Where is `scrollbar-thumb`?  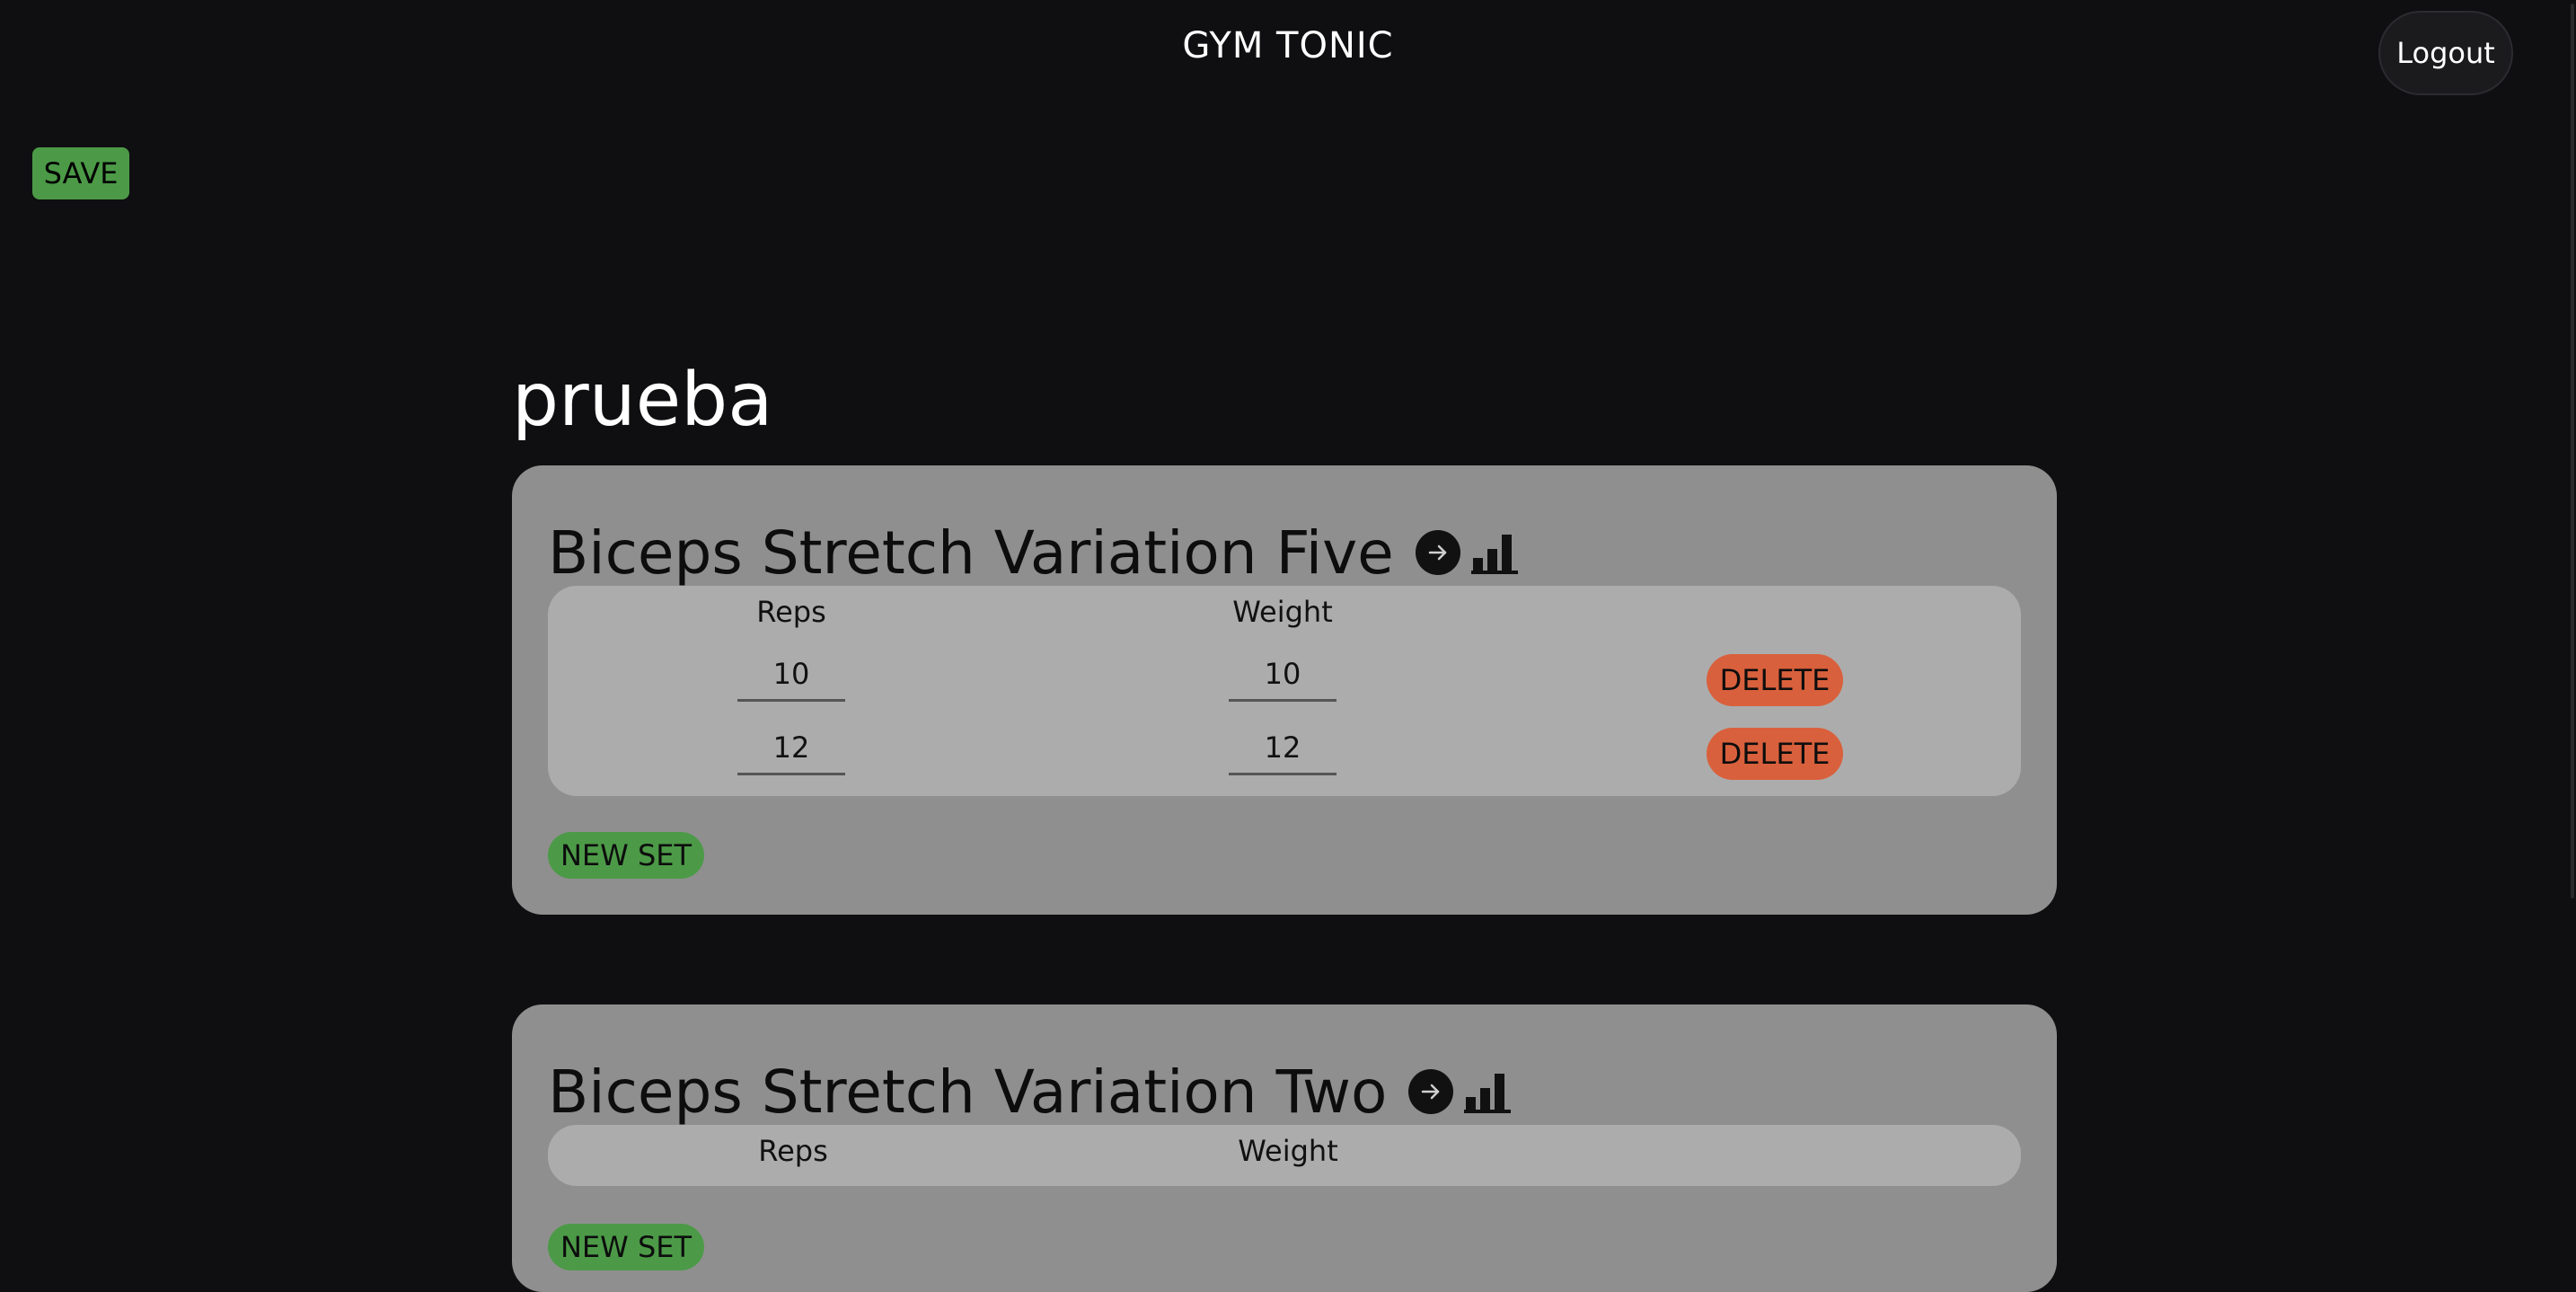 scrollbar-thumb is located at coordinates (2572, 451).